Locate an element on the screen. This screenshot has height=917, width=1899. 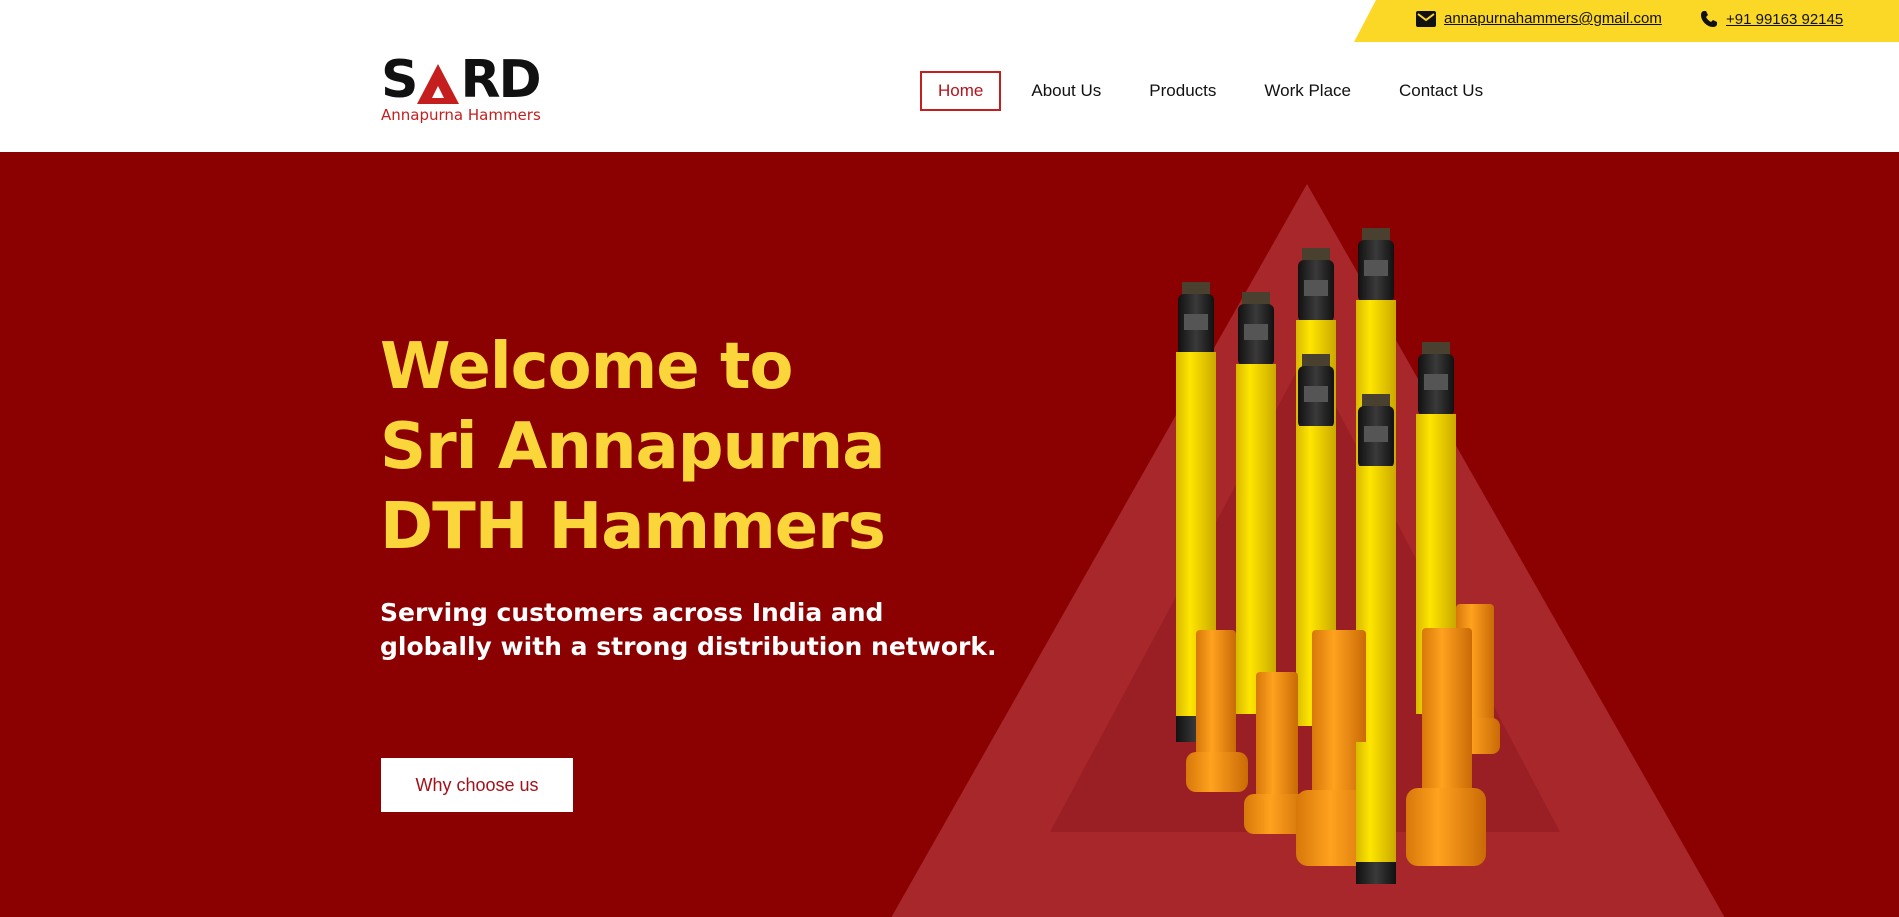
logo-a-triangle-icon is located at coordinates (438, 84).